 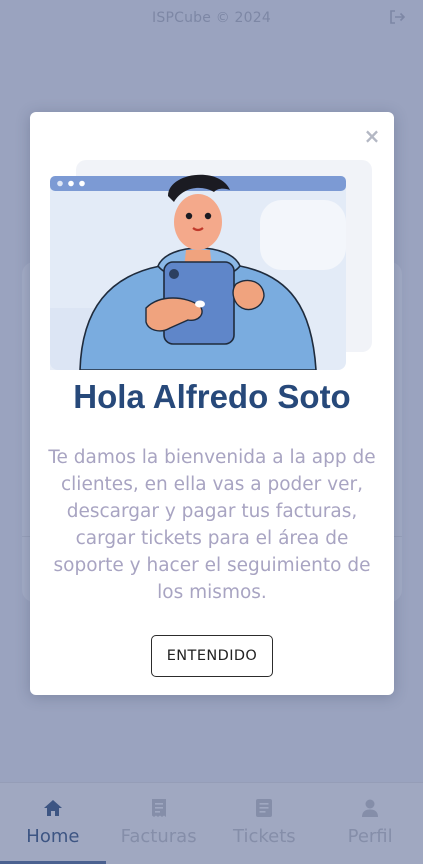 What do you see at coordinates (370, 836) in the screenshot?
I see `tab-perfil-label: Perfil` at bounding box center [370, 836].